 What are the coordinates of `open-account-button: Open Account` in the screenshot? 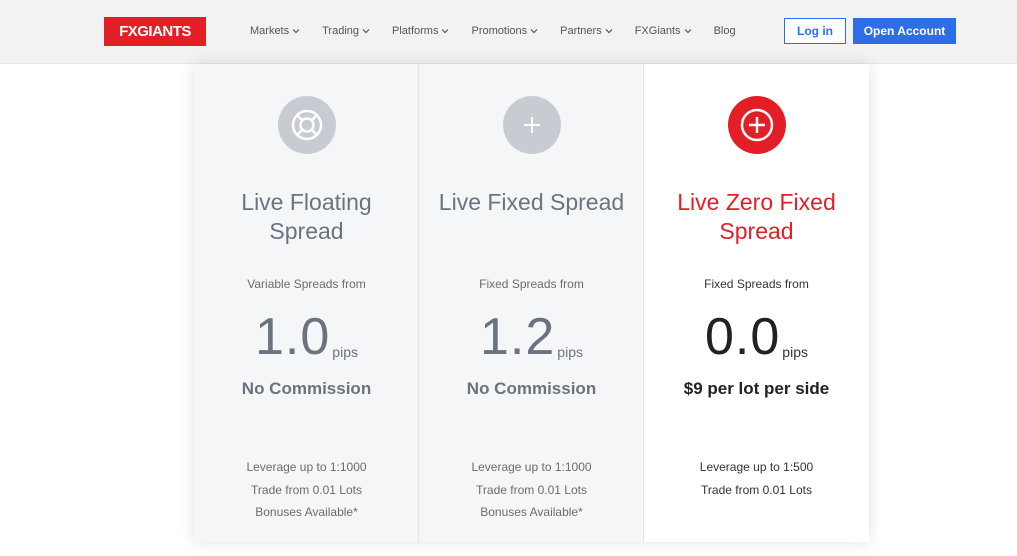 It's located at (904, 31).